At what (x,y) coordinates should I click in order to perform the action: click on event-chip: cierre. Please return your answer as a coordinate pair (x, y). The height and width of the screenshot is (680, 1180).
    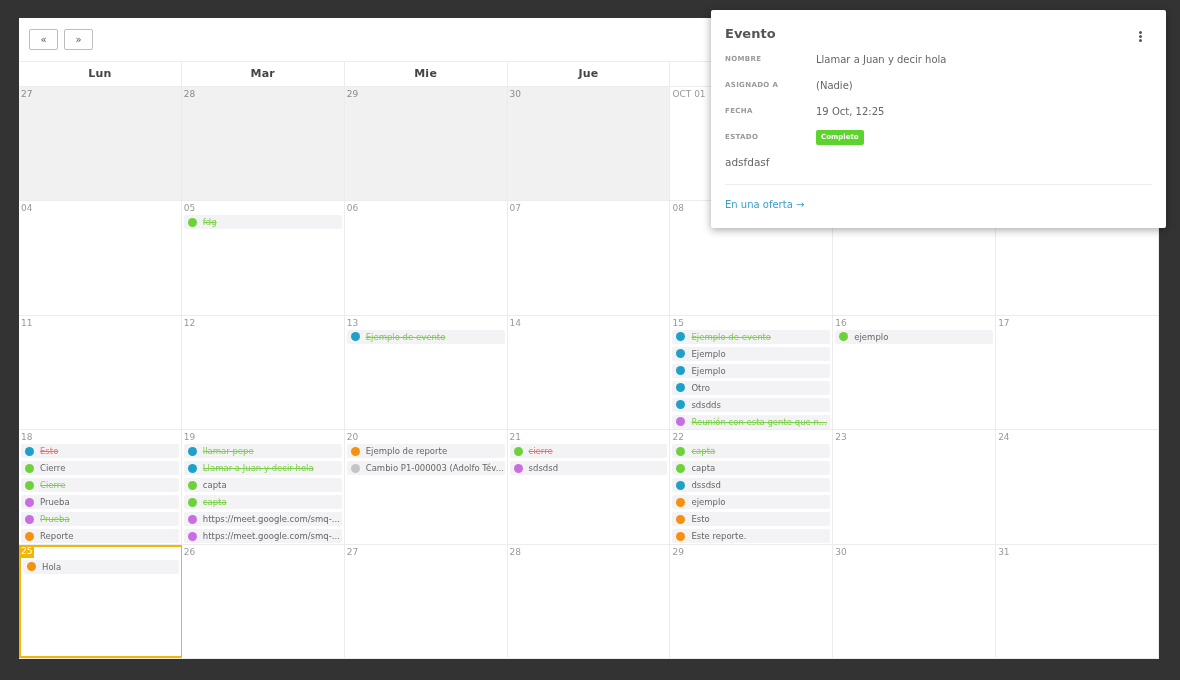
    Looking at the image, I should click on (588, 451).